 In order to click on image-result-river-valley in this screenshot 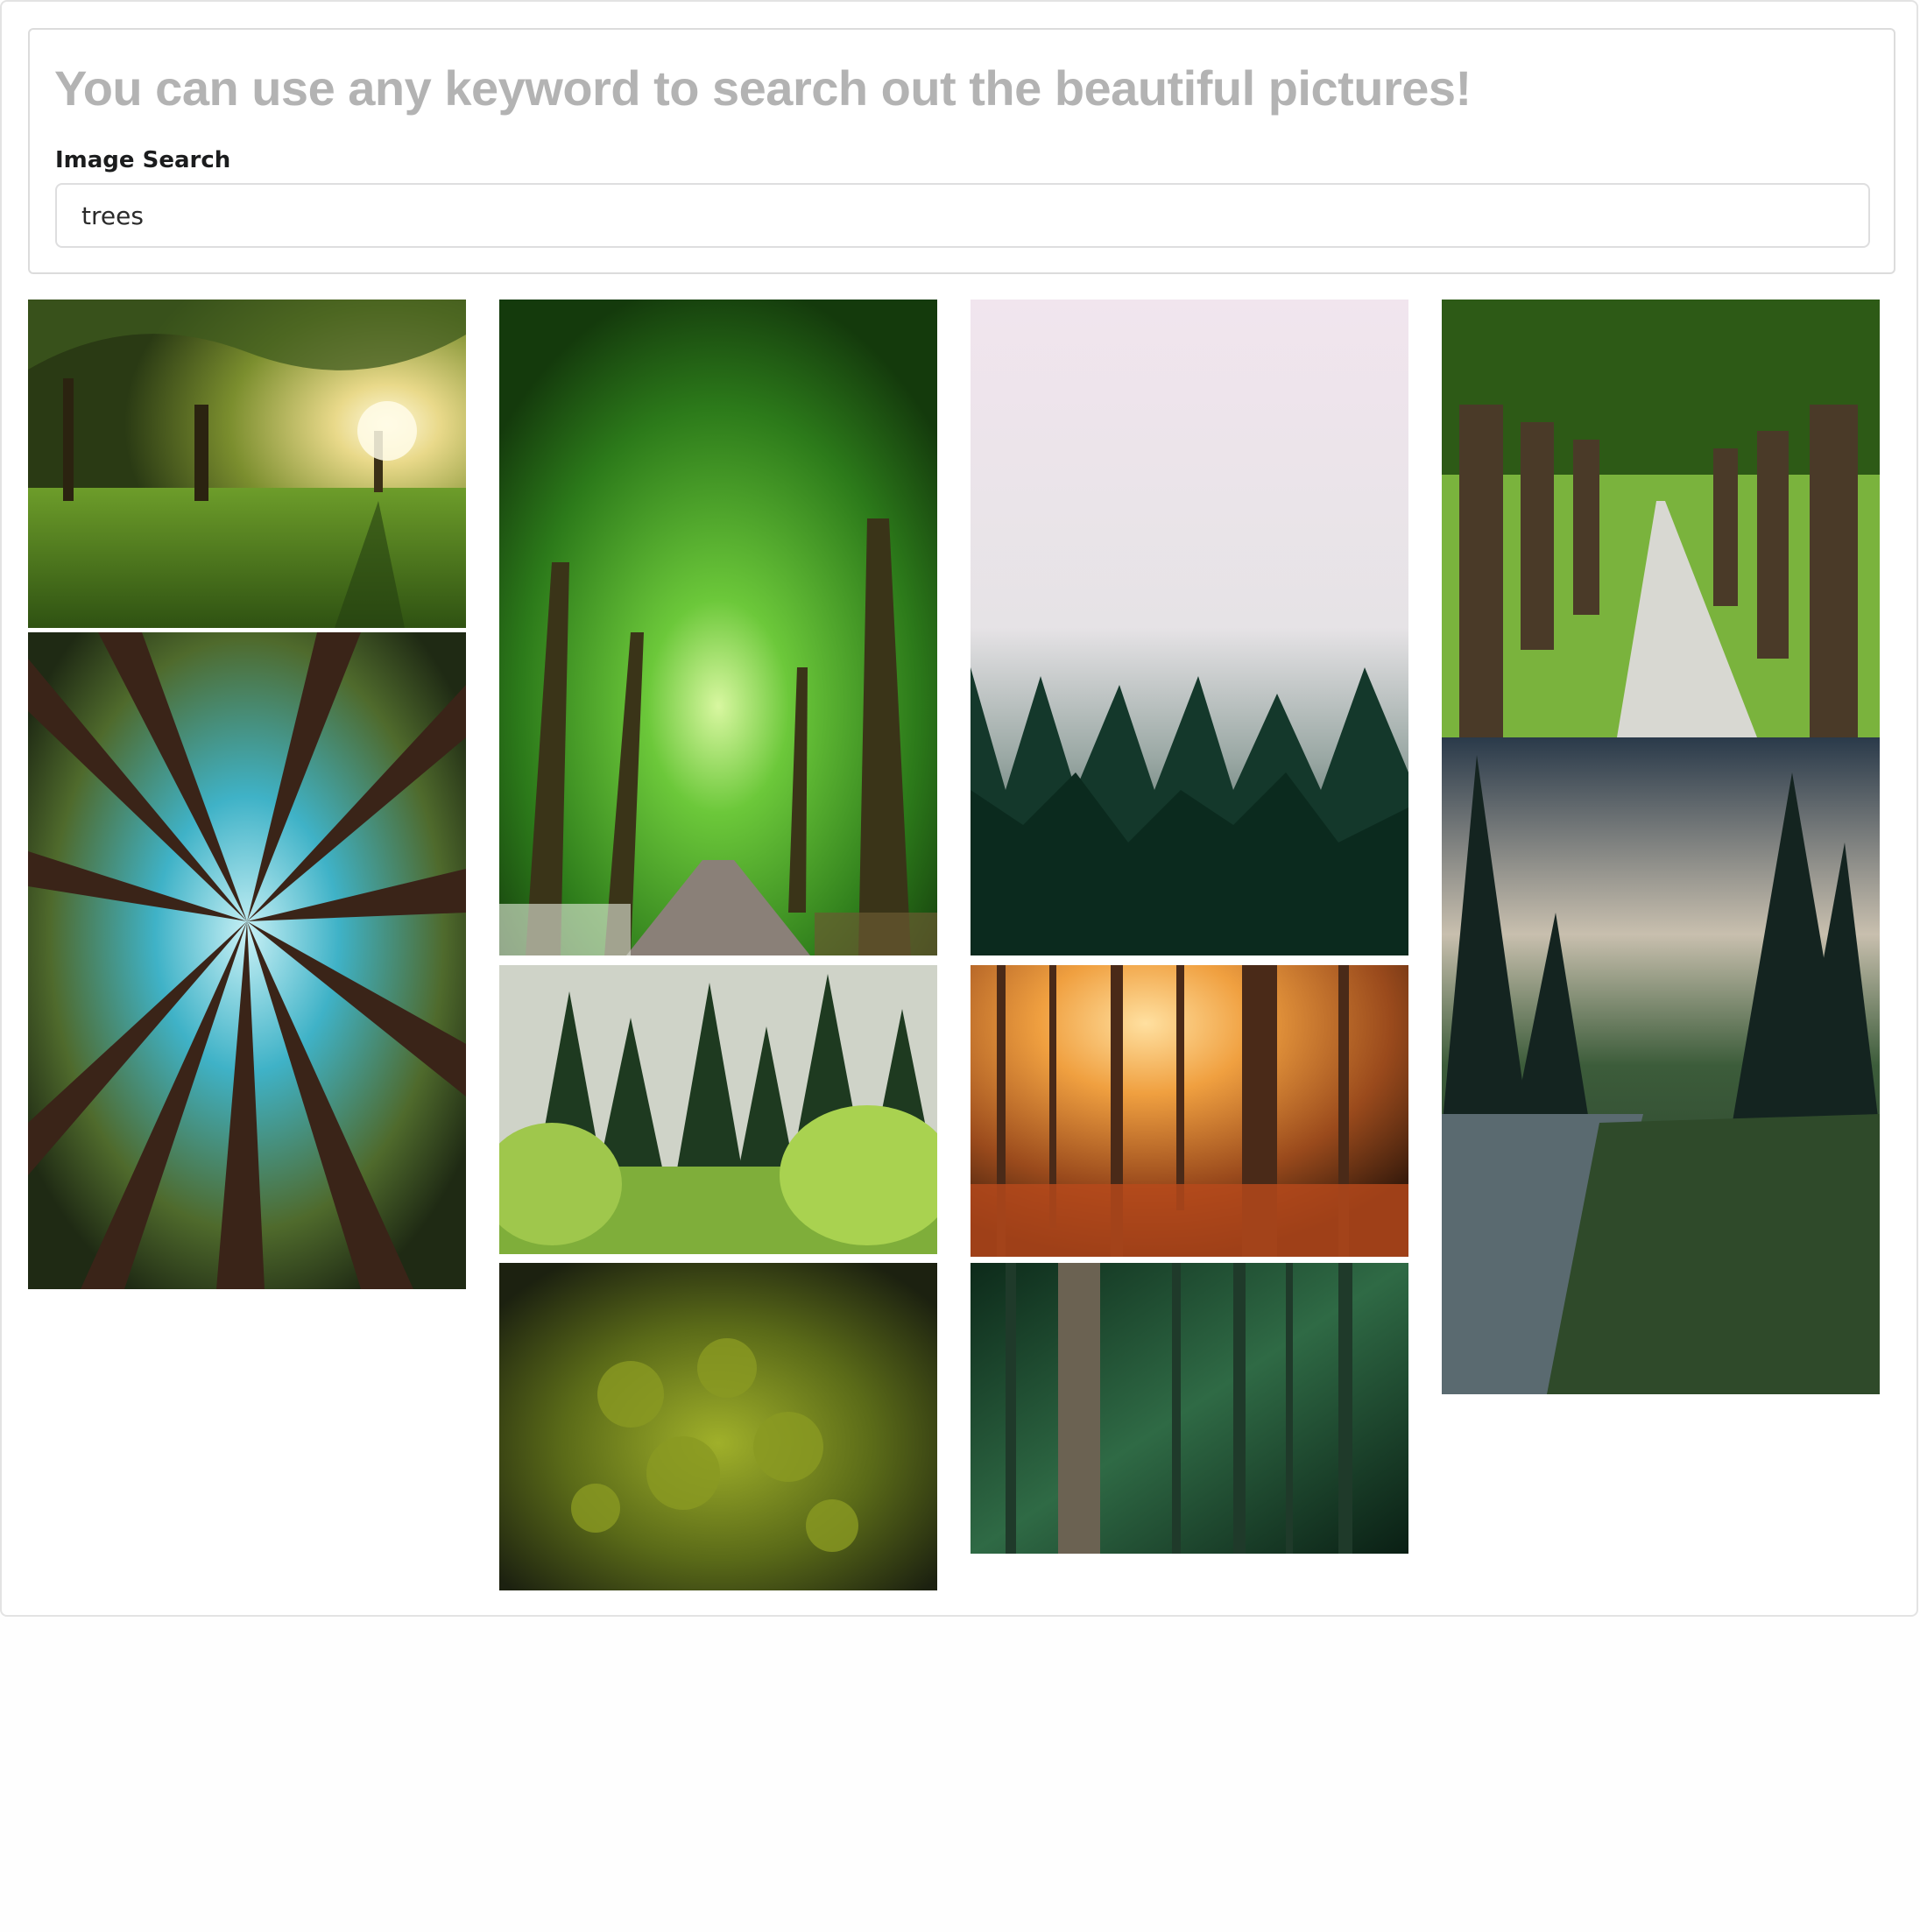, I will do `click(1661, 1065)`.